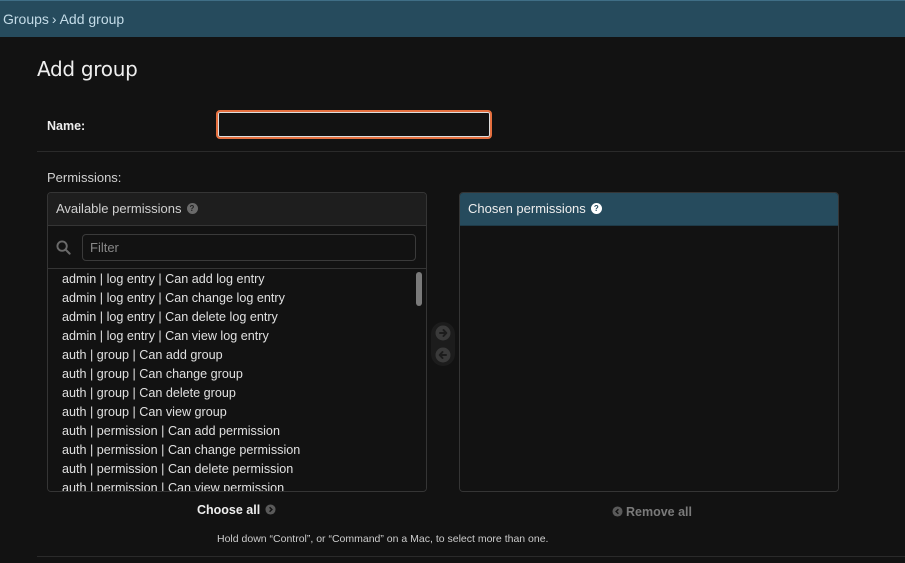 The height and width of the screenshot is (563, 905). Describe the element at coordinates (237, 317) in the screenshot. I see `list-item: admin | log entry | Can delete log entry` at that location.